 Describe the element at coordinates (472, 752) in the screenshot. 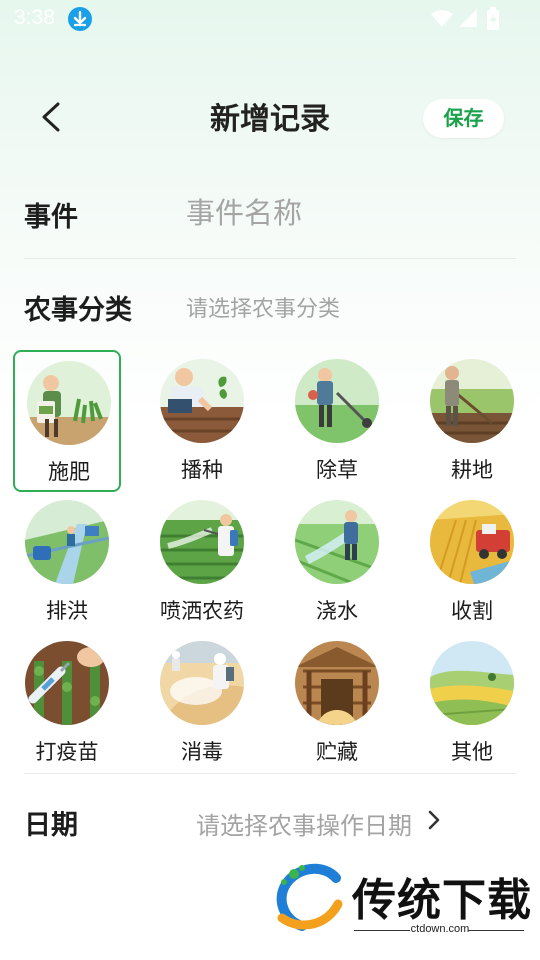

I see `category-item-label: 其他` at that location.